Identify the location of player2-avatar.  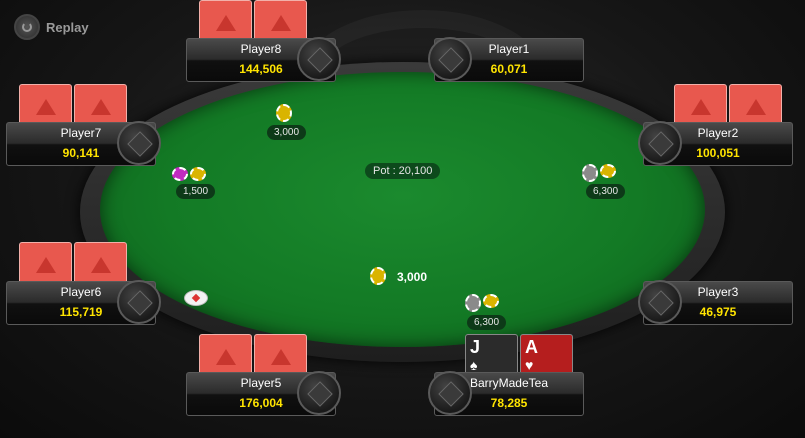
(660, 143).